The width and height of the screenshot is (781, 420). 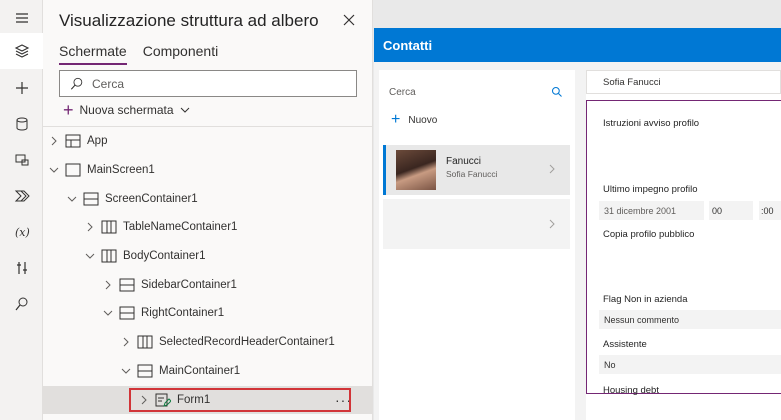 What do you see at coordinates (472, 174) in the screenshot?
I see `contact-full-name: Sofia Fanucci` at bounding box center [472, 174].